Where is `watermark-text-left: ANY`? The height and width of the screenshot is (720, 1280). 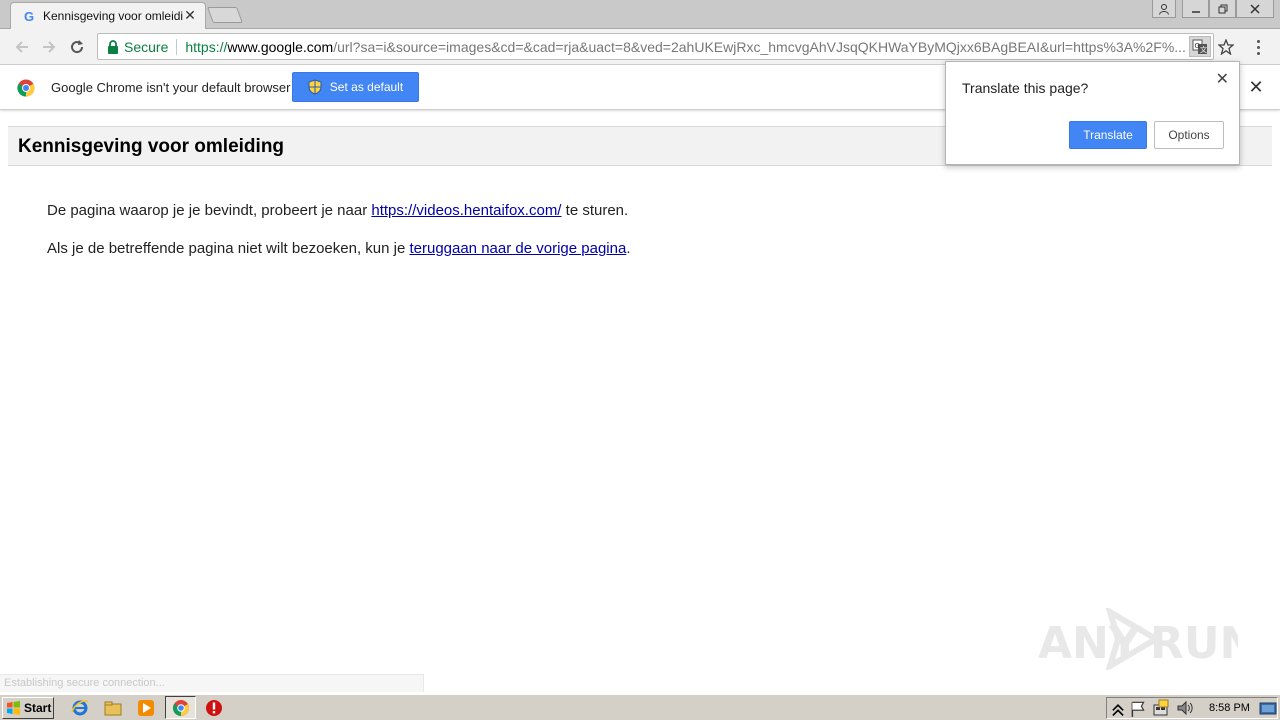
watermark-text-left: ANY is located at coordinates (1090, 643).